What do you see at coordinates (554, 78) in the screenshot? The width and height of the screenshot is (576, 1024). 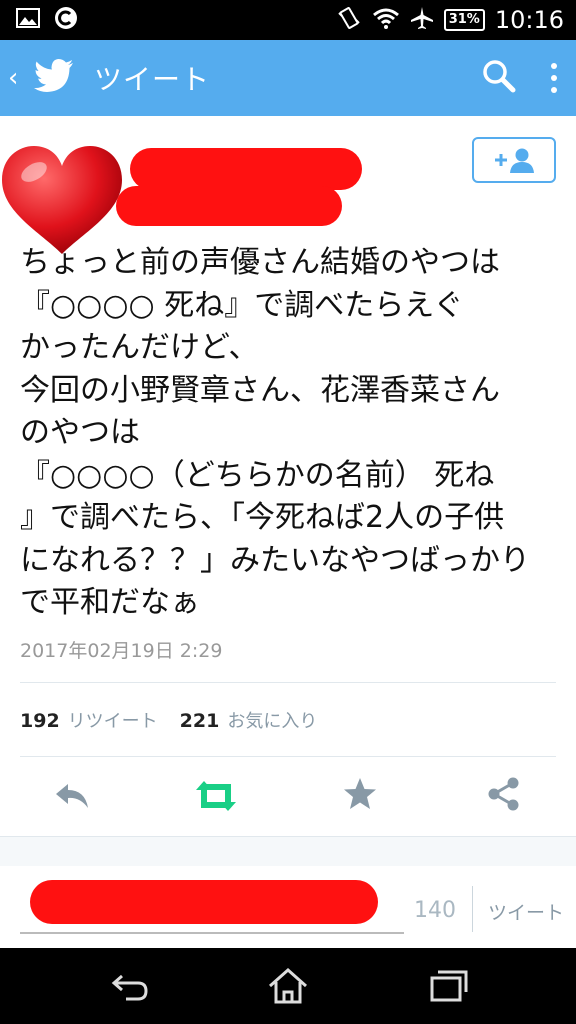 I see `more-vert-icon` at bounding box center [554, 78].